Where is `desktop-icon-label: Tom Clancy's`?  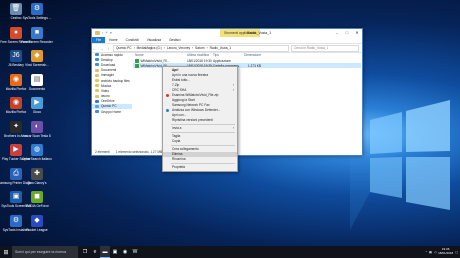
desktop-icon-label: Tom Clancy's is located at coordinates (37, 182).